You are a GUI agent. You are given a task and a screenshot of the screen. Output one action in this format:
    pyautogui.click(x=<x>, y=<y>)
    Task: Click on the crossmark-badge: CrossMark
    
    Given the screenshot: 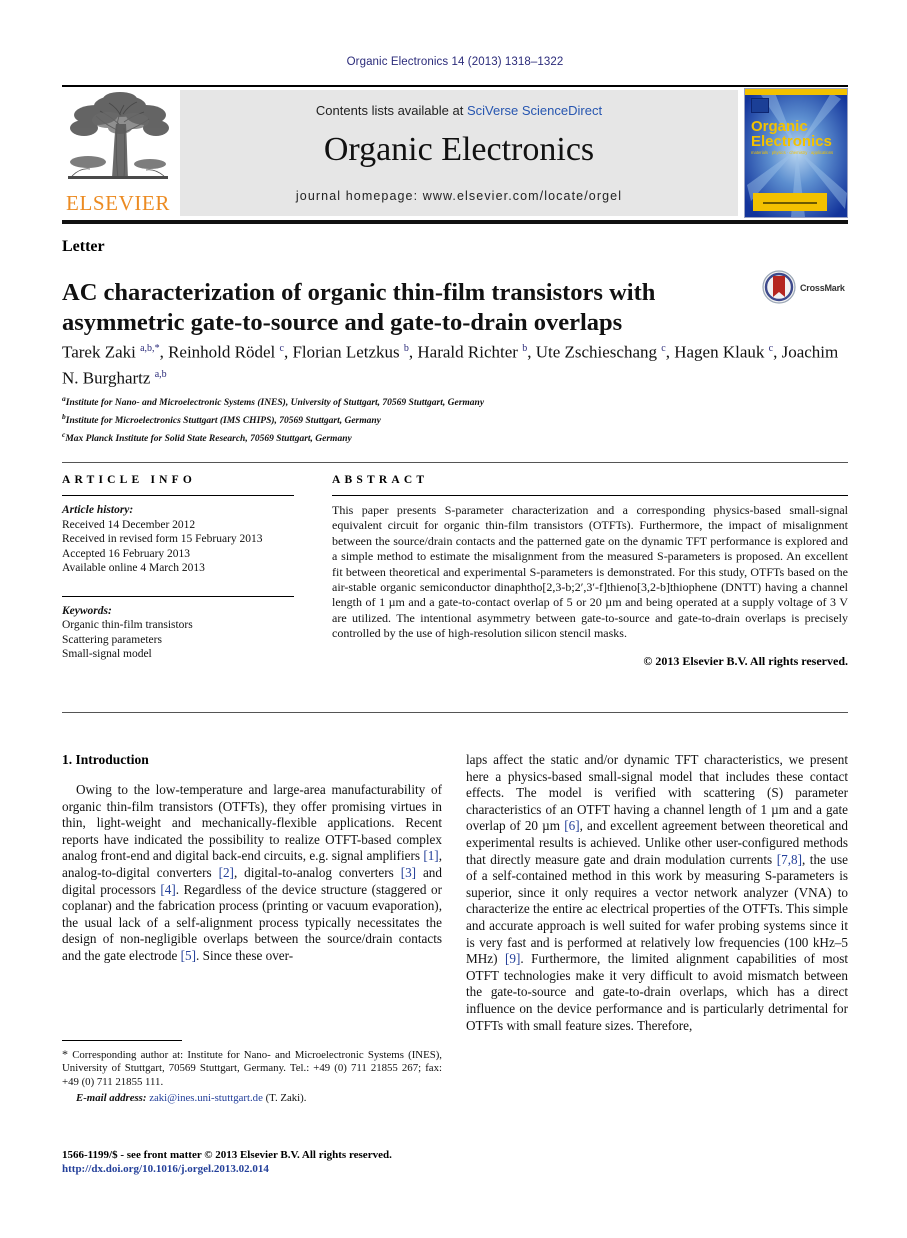 What is the action you would take?
    pyautogui.click(x=805, y=290)
    